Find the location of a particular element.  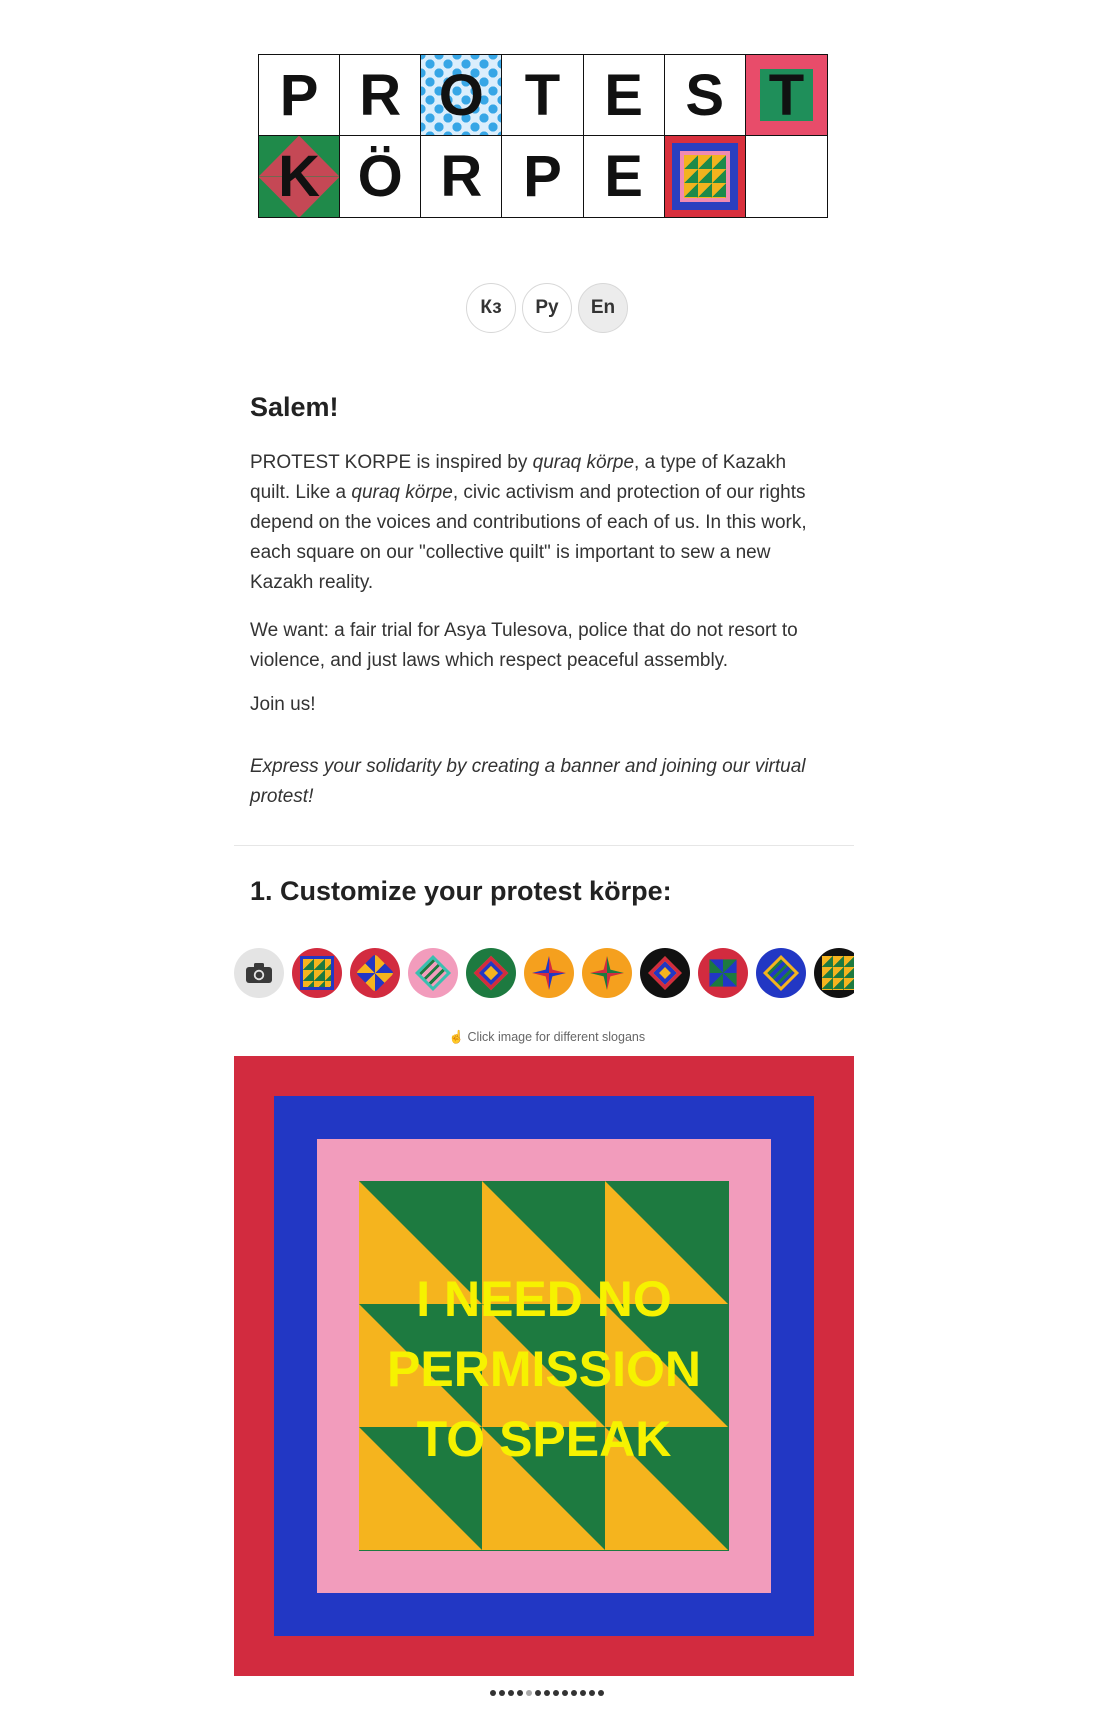

logo-cell-empty is located at coordinates (786, 176).